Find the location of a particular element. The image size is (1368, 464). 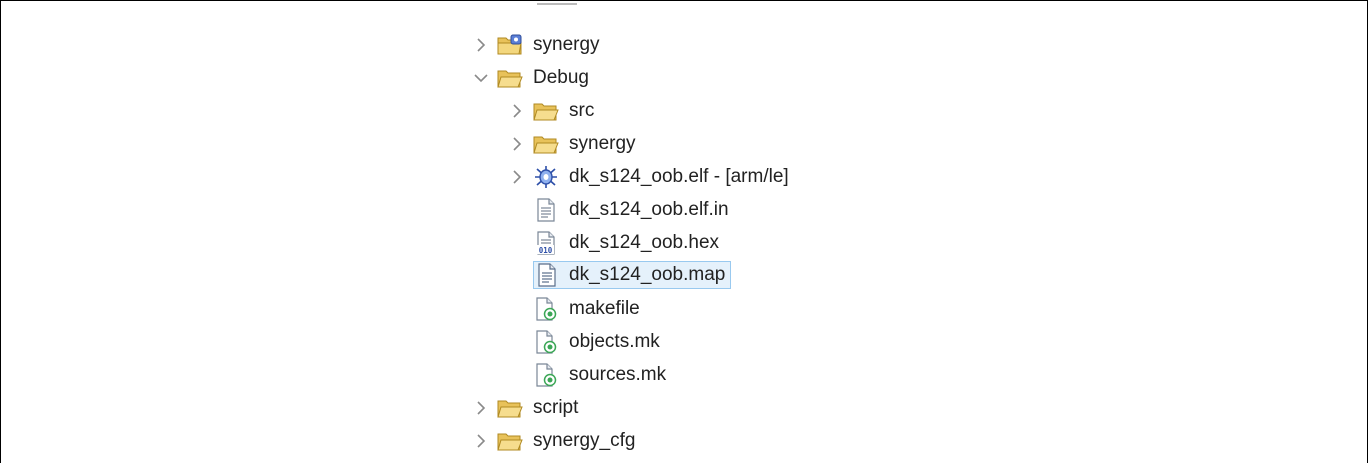

tree-item-label: dk_s124_oob.elf.in is located at coordinates (649, 209).